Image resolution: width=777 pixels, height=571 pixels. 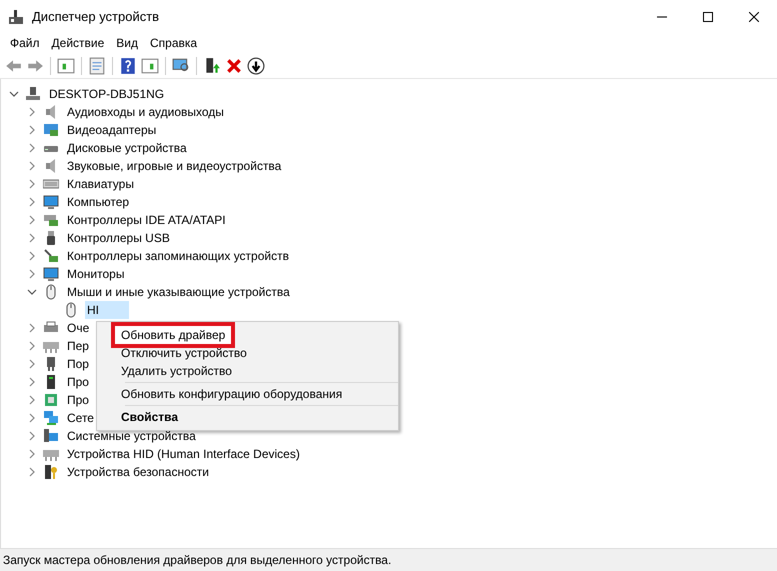 I want to click on tree-item: Звуковые, игровые и видеоустройства, so click(x=174, y=166).